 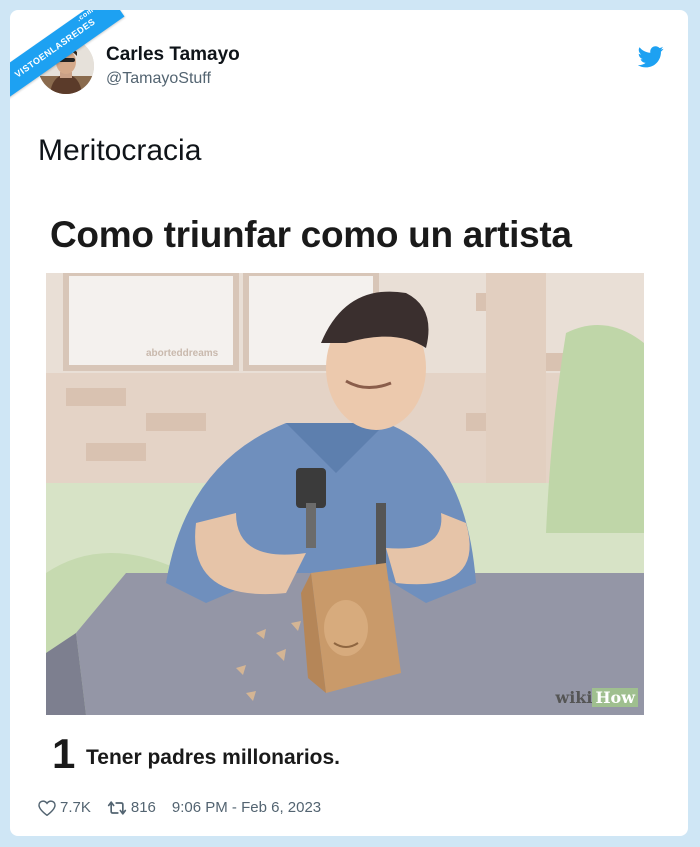 What do you see at coordinates (75, 807) in the screenshot?
I see `like-count: 7.7K` at bounding box center [75, 807].